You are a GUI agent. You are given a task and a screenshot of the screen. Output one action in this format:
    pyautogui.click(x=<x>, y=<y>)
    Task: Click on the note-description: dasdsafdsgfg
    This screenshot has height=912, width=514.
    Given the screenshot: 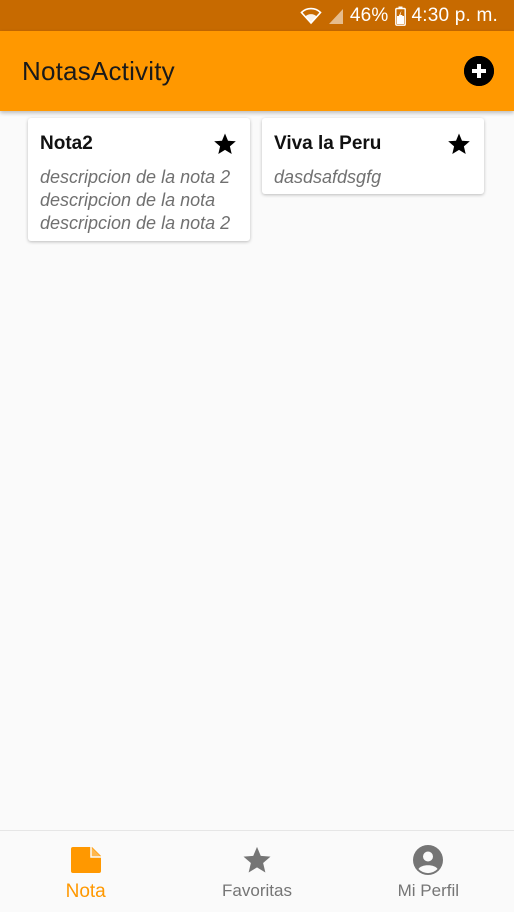 What is the action you would take?
    pyautogui.click(x=328, y=177)
    